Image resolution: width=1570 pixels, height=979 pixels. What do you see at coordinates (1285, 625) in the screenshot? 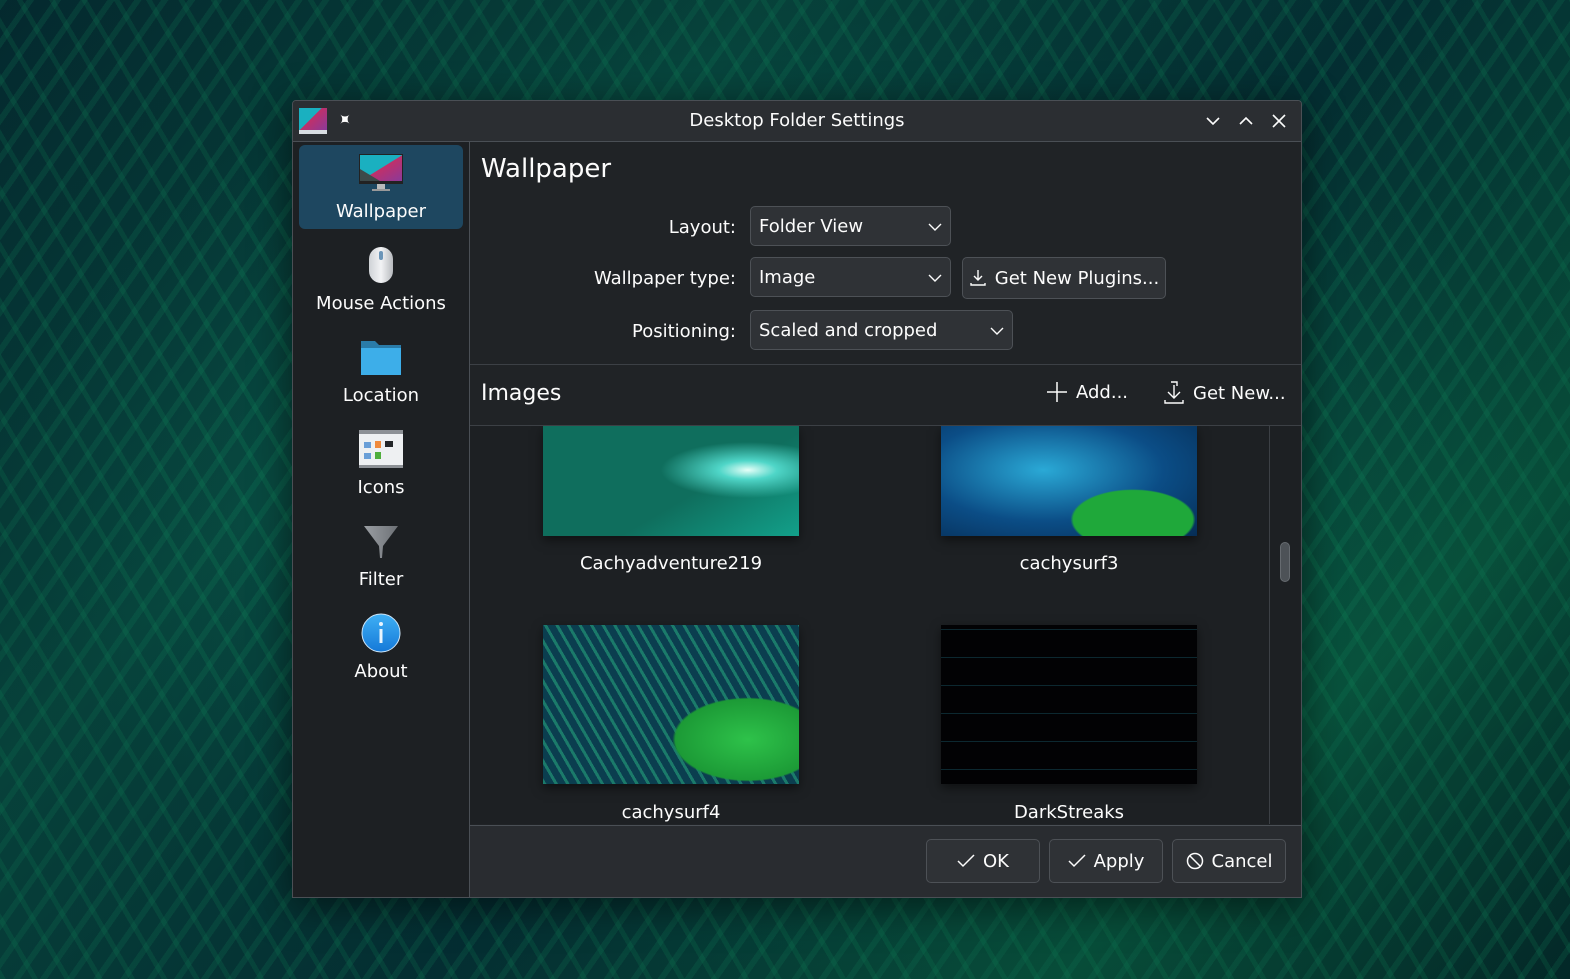
I see `scrollbar-track` at bounding box center [1285, 625].